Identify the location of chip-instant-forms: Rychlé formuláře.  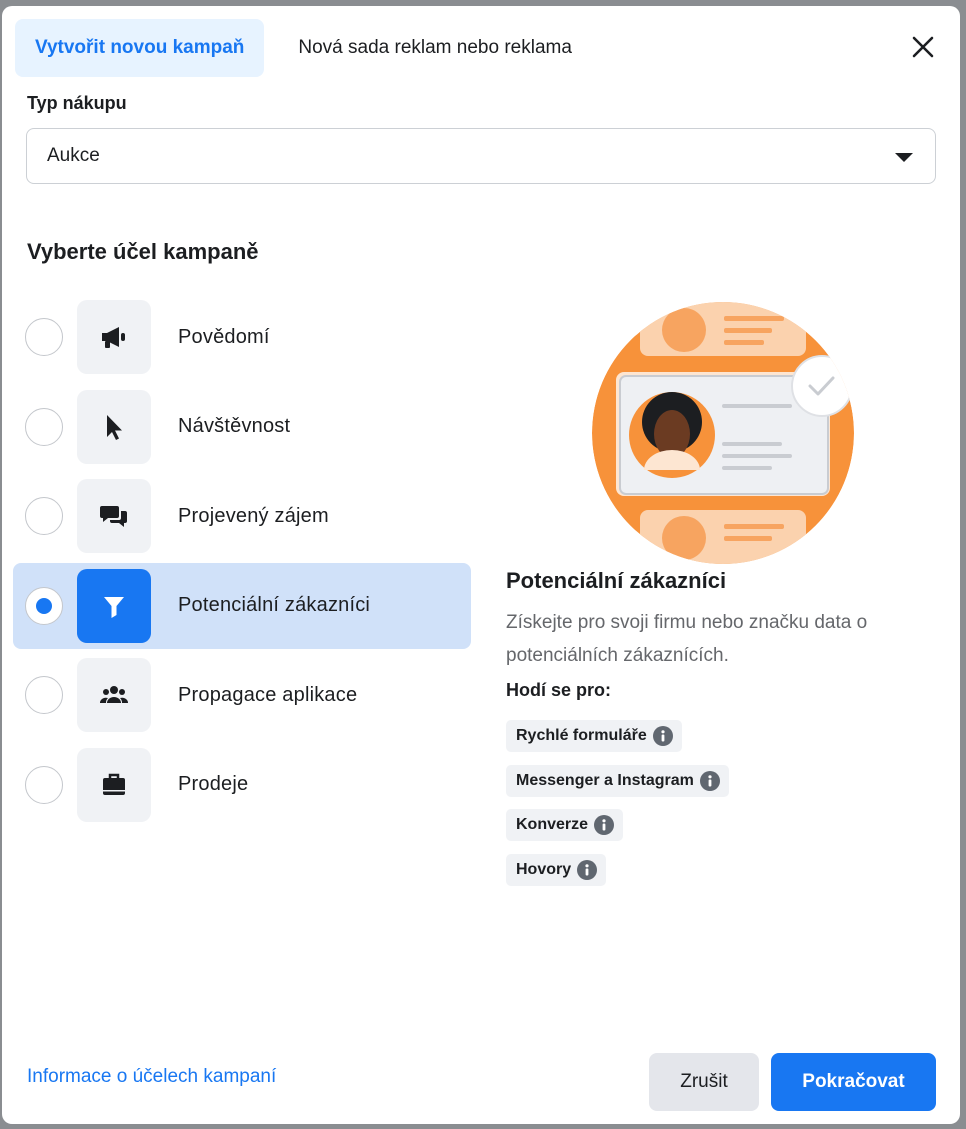
(594, 736).